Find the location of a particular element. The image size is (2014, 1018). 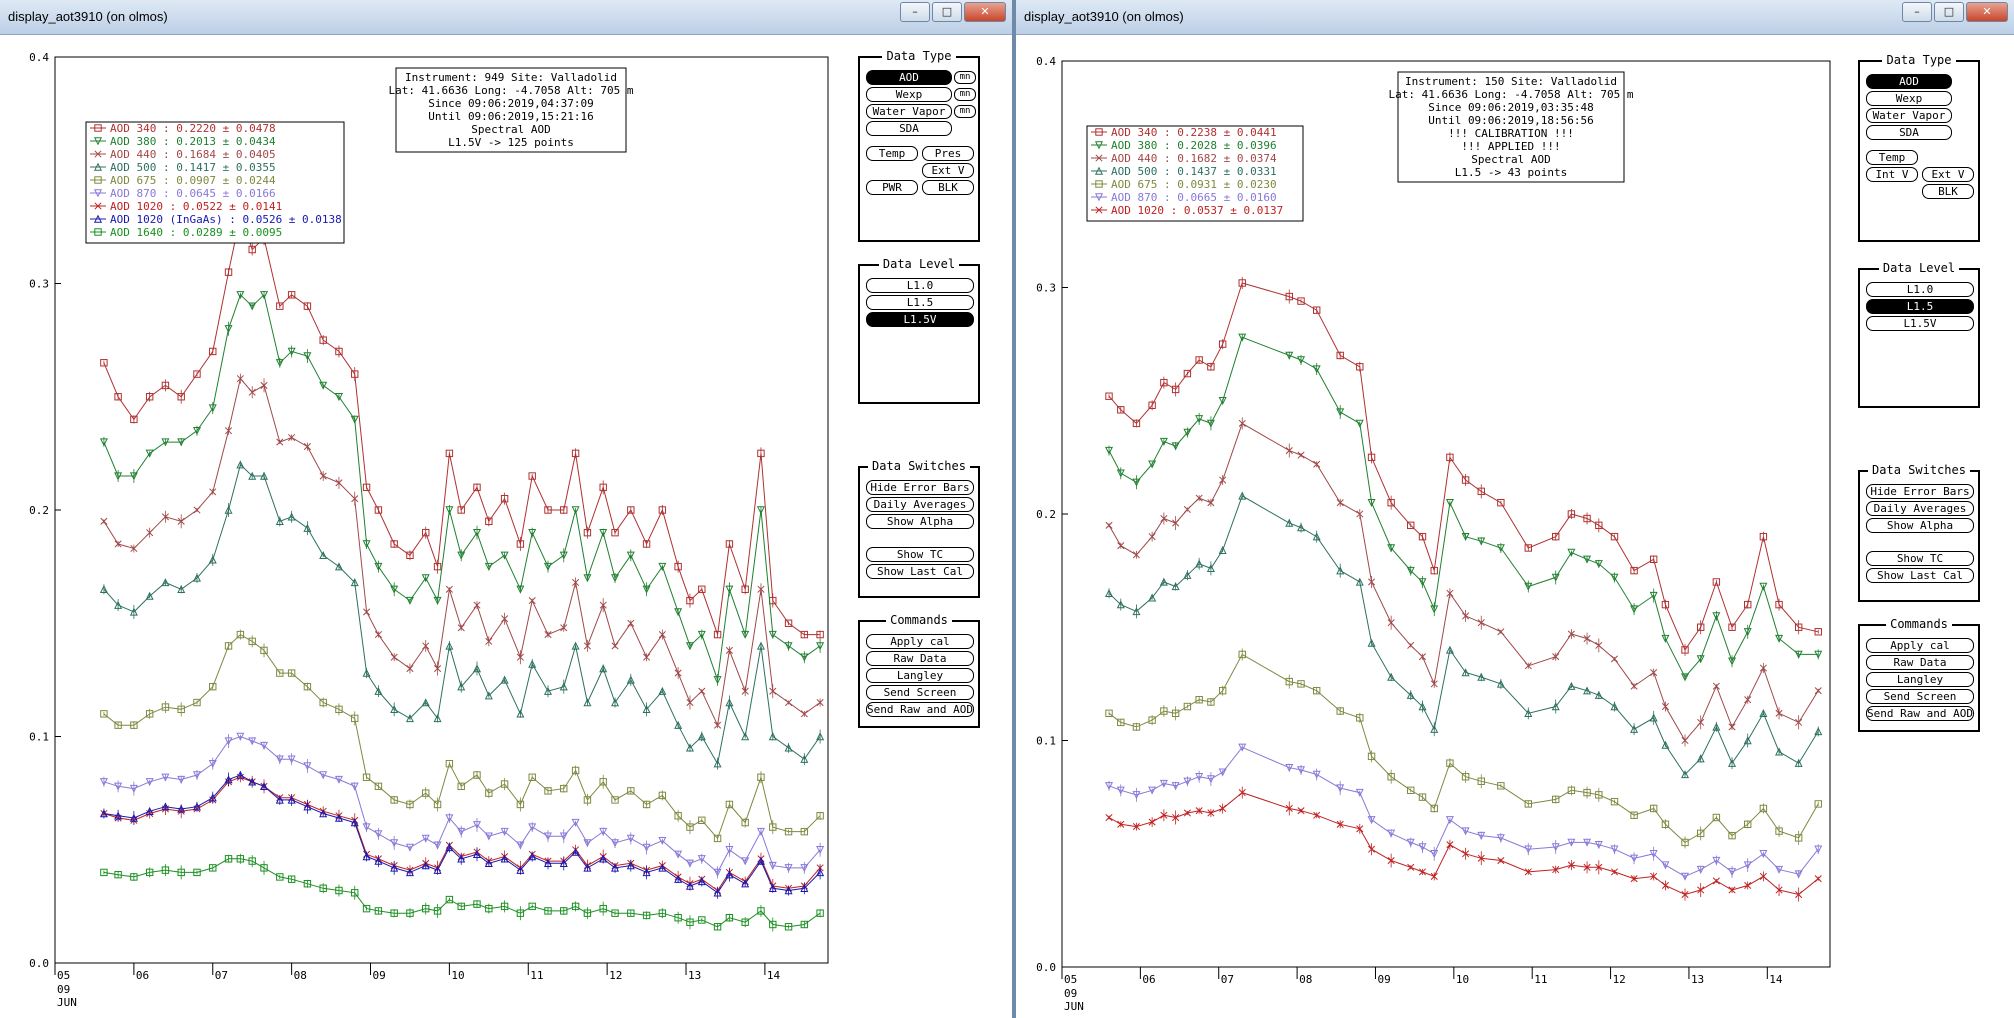

data-level-panel: Data Level L1.0 L1.5 L1.5V is located at coordinates (919, 330).